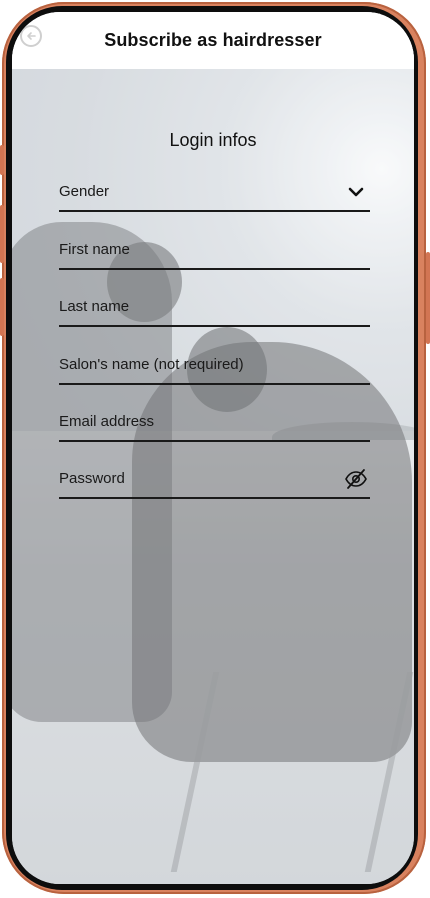  Describe the element at coordinates (2, 160) in the screenshot. I see `silent-switch` at that location.